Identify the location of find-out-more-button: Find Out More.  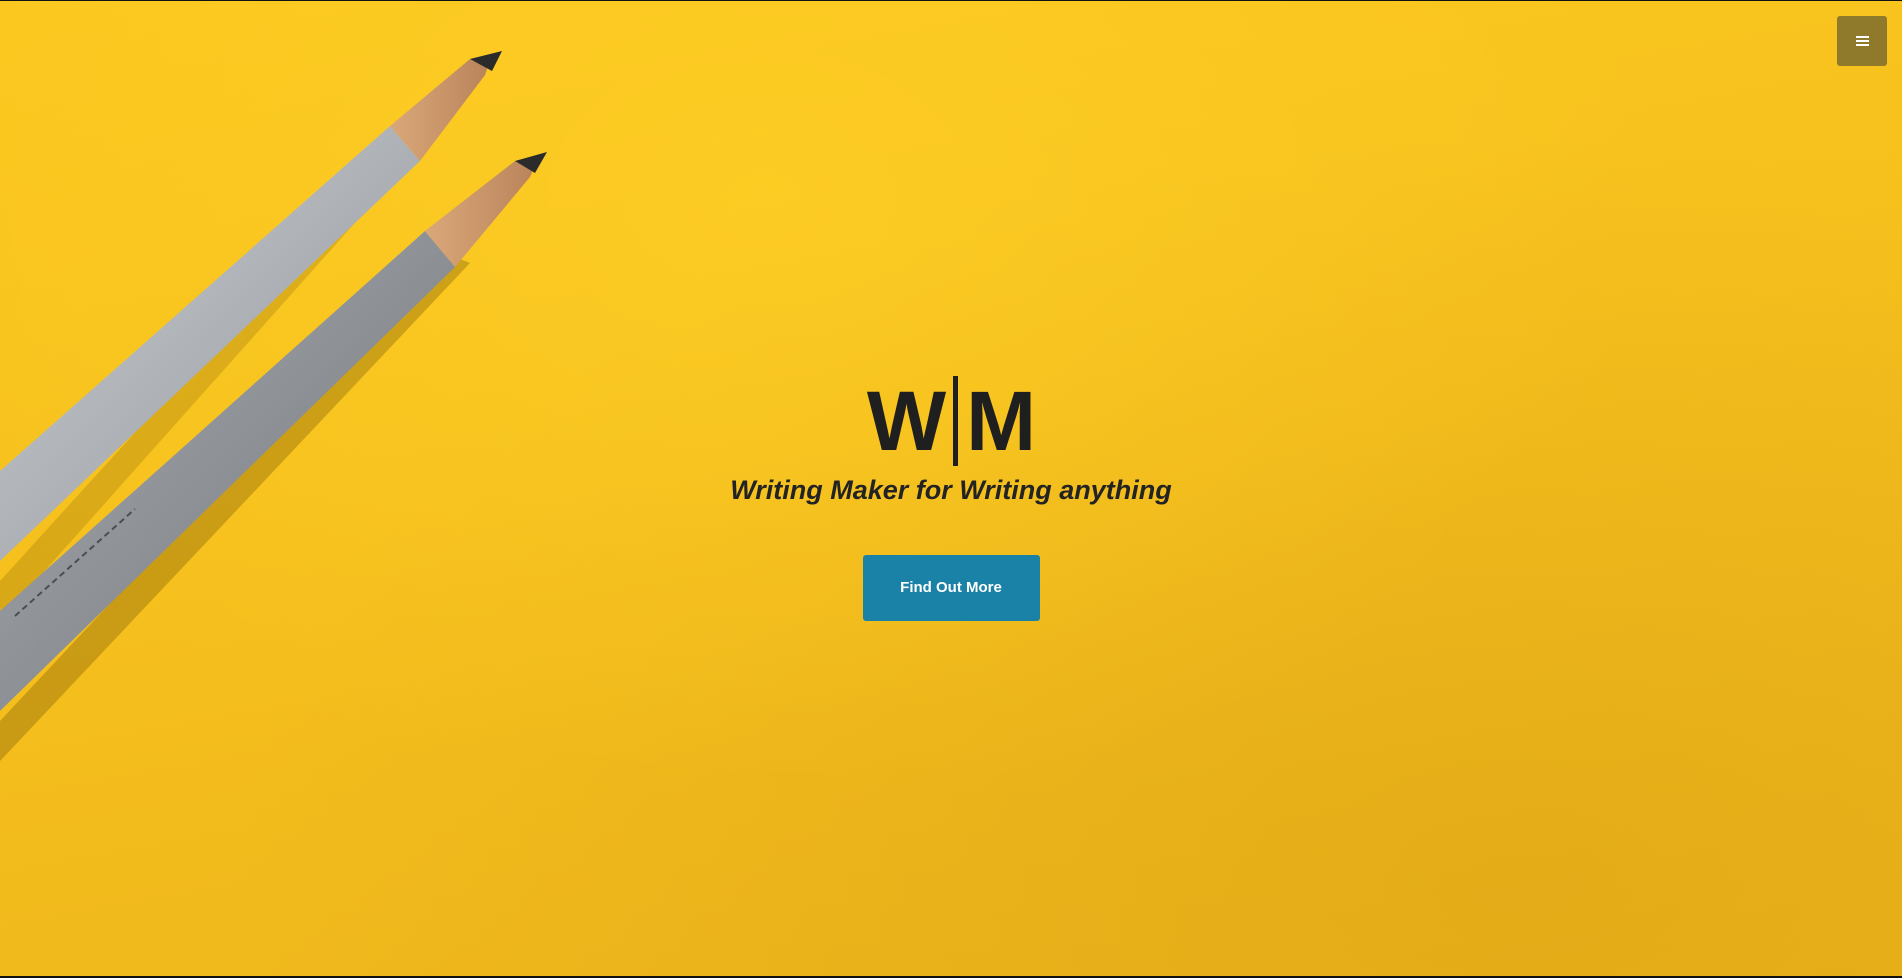
(951, 588).